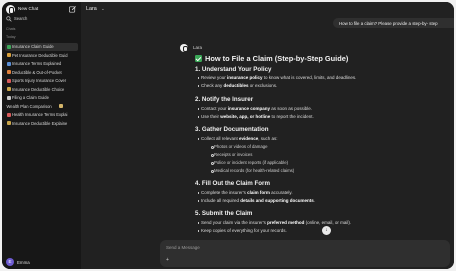 This screenshot has height=271, width=456. What do you see at coordinates (233, 69) in the screenshot?
I see `step-heading: 1. Understand Your Policy` at bounding box center [233, 69].